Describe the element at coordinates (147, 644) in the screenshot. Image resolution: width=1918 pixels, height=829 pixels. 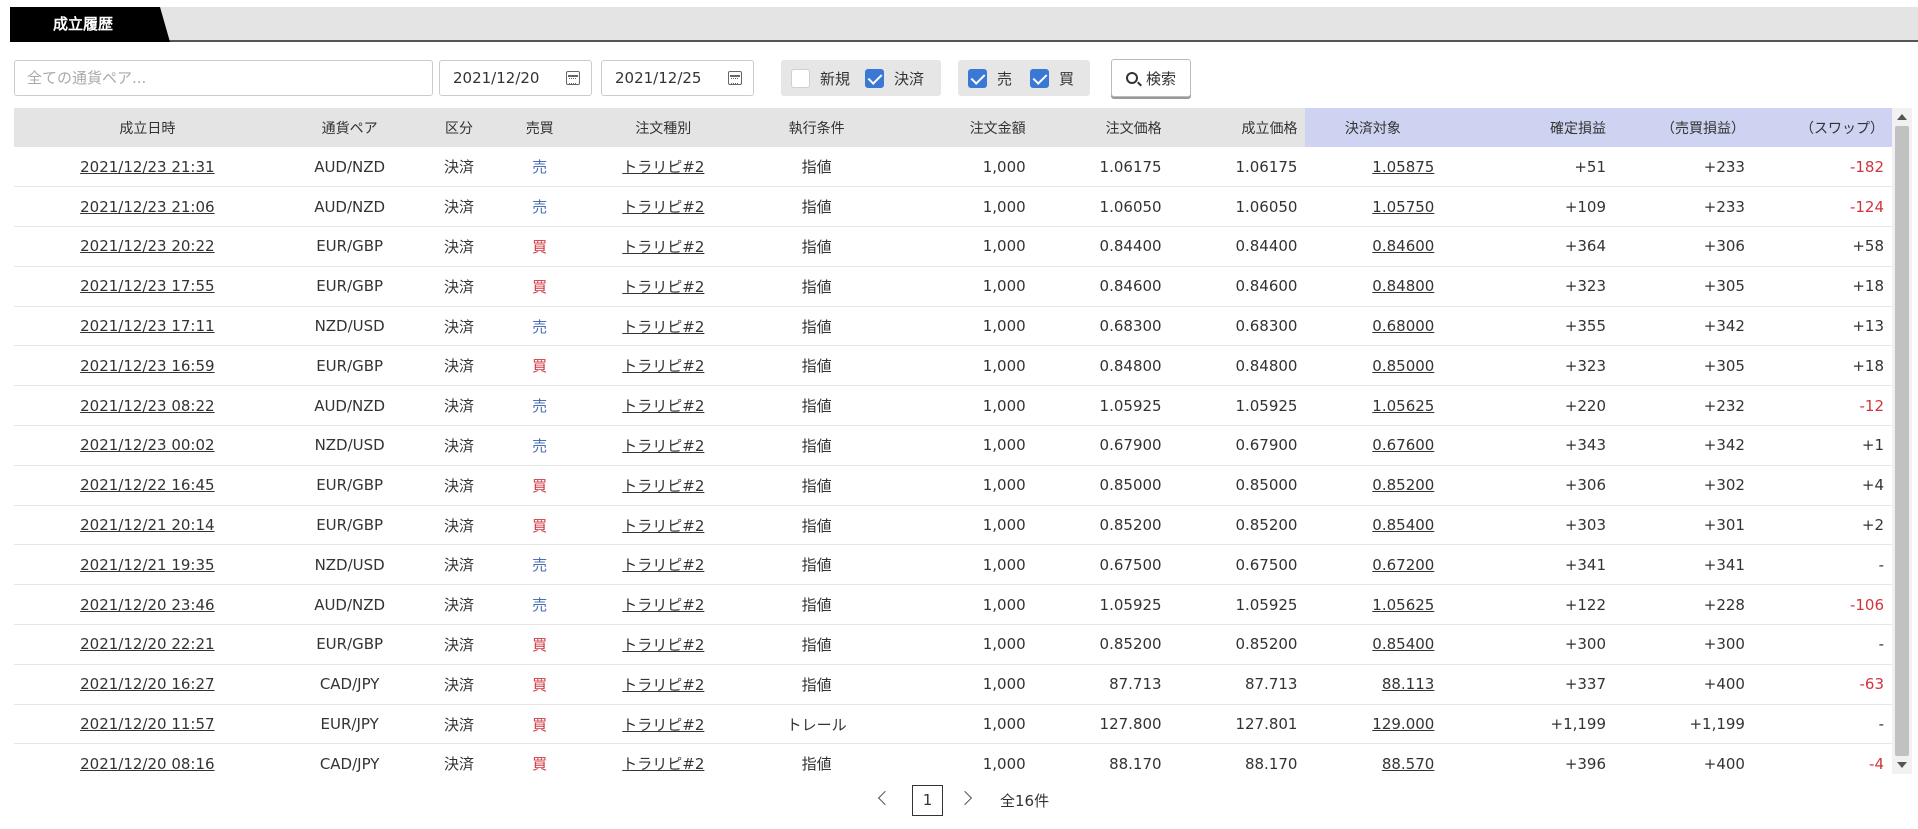
I see `cell-datetime-value: 2021/12/20 22:21` at that location.